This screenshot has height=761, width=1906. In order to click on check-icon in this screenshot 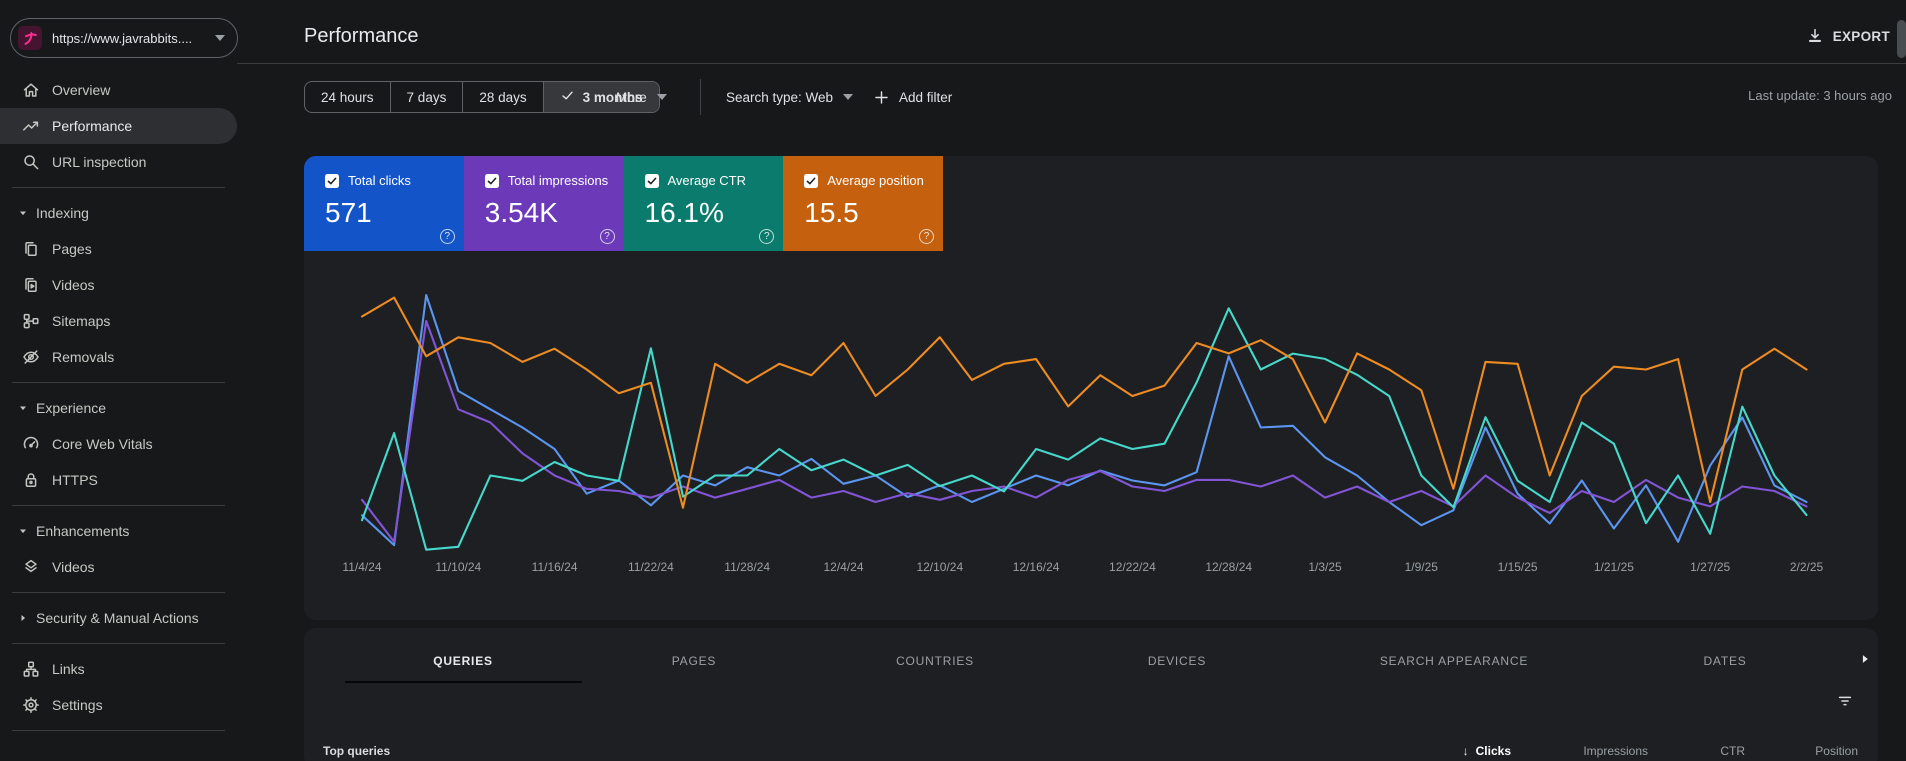, I will do `click(567, 97)`.